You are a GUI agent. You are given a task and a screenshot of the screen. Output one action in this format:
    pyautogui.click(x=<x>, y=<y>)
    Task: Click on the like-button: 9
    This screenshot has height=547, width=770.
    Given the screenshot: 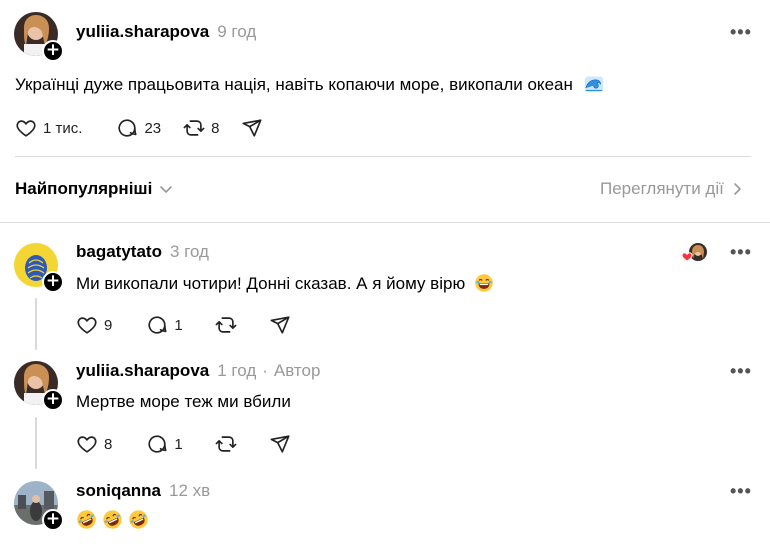 What is the action you would take?
    pyautogui.click(x=94, y=325)
    